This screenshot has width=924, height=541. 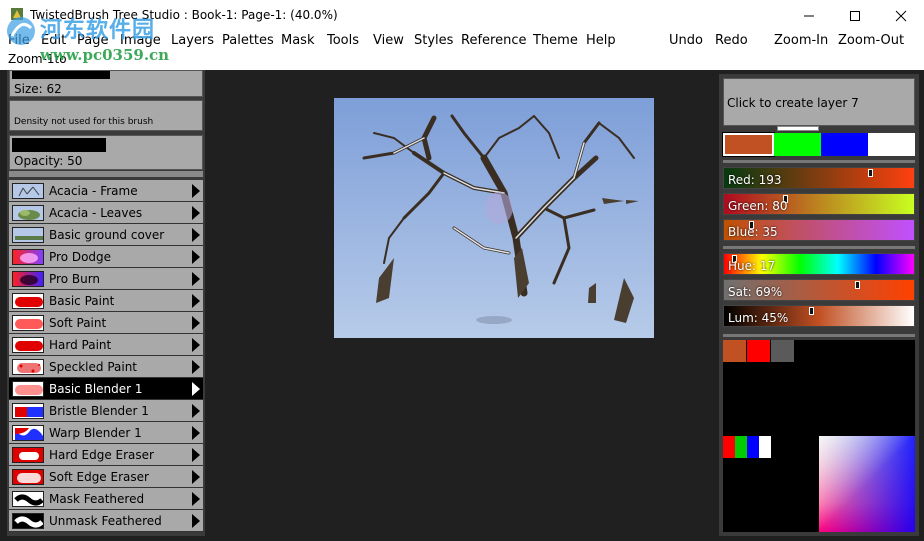 I want to click on zoom-1to-button: Zoom-1to, so click(x=37, y=59).